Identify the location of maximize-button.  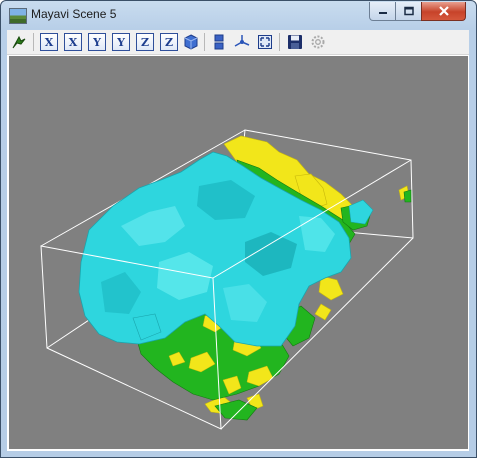
(408, 11).